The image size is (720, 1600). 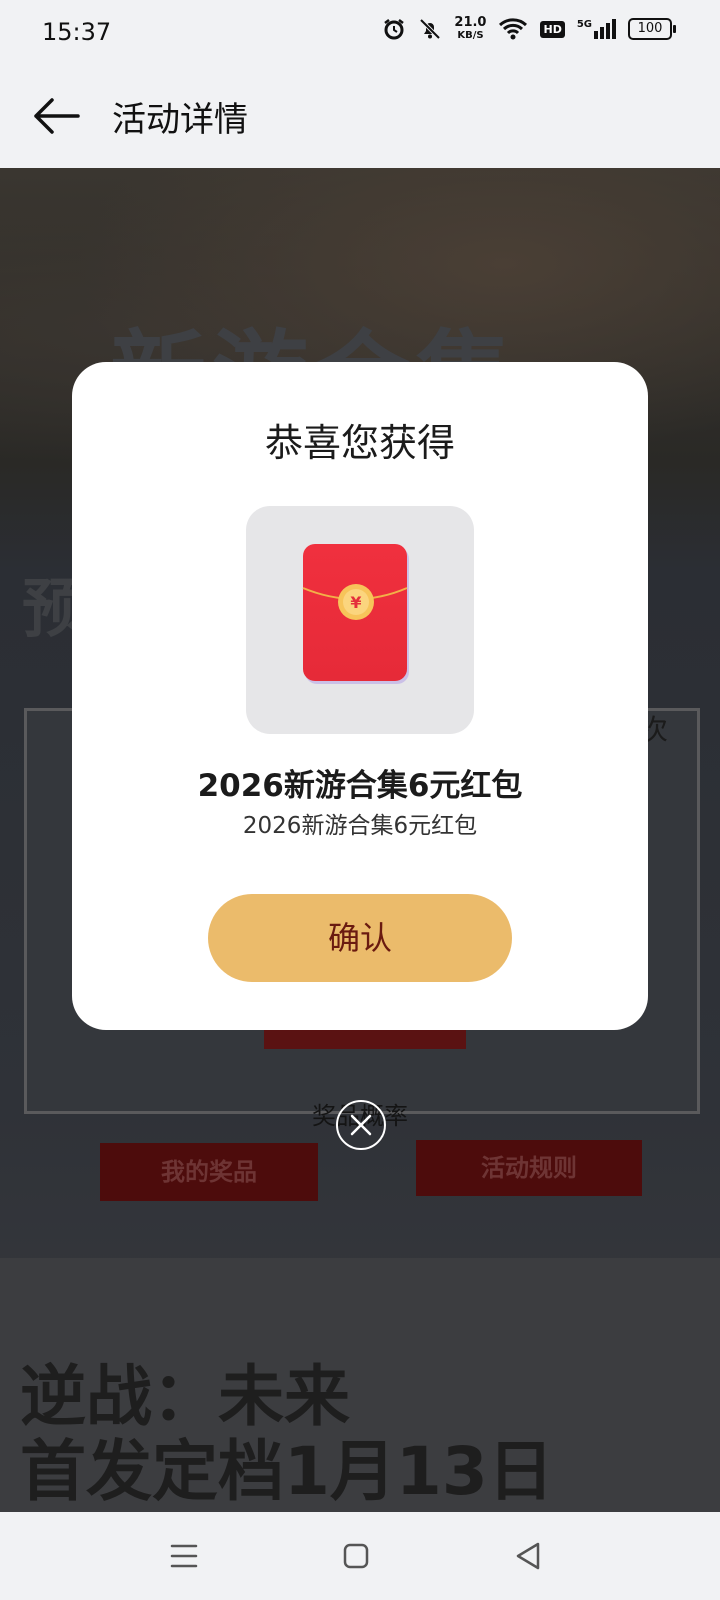 I want to click on back-triangle-icon, so click(x=528, y=1556).